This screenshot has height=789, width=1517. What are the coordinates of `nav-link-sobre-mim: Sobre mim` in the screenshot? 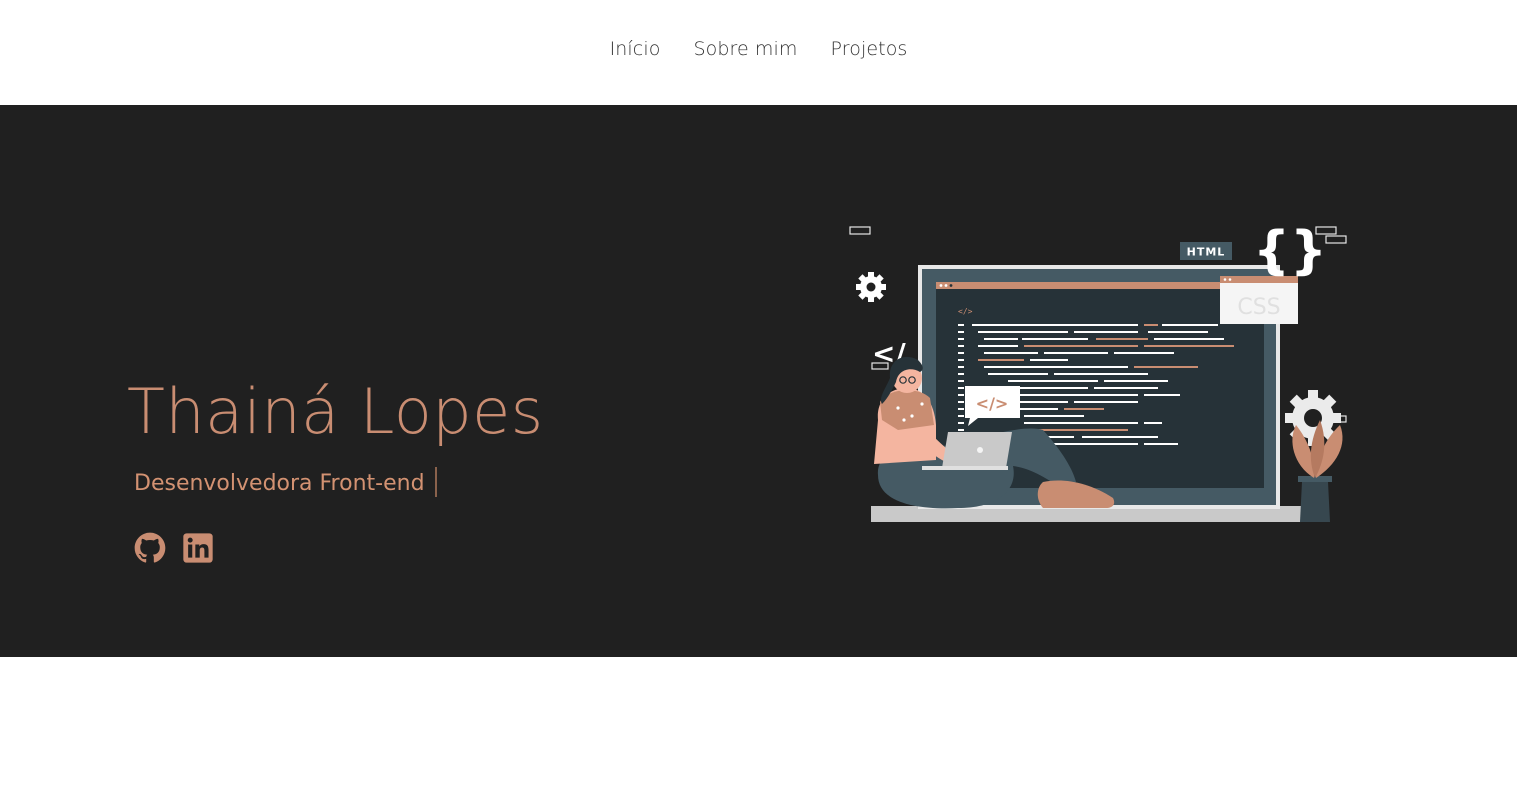 It's located at (745, 49).